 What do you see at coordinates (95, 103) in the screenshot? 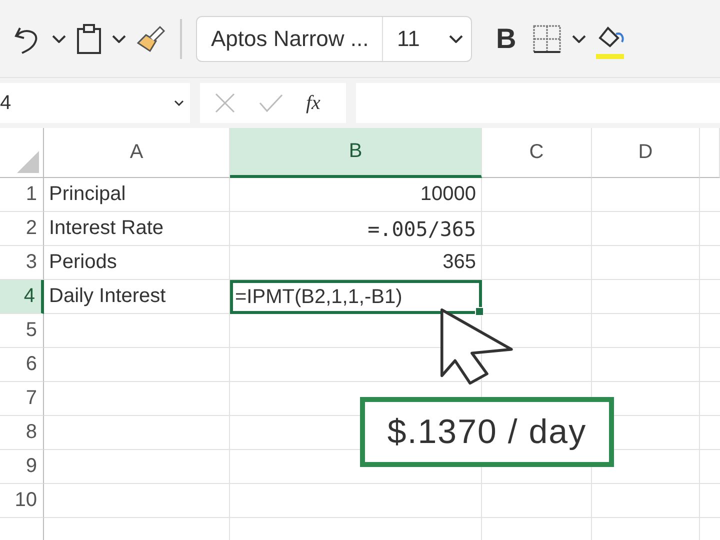
I see `name-box: 4` at bounding box center [95, 103].